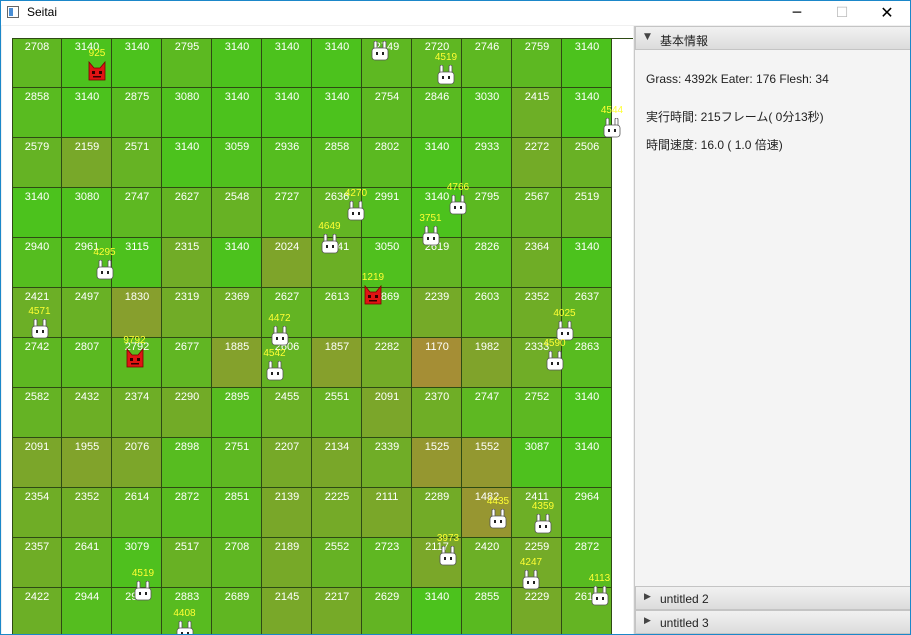 The height and width of the screenshot is (635, 911). Describe the element at coordinates (612, 121) in the screenshot. I see `eater-creature: 4544` at that location.